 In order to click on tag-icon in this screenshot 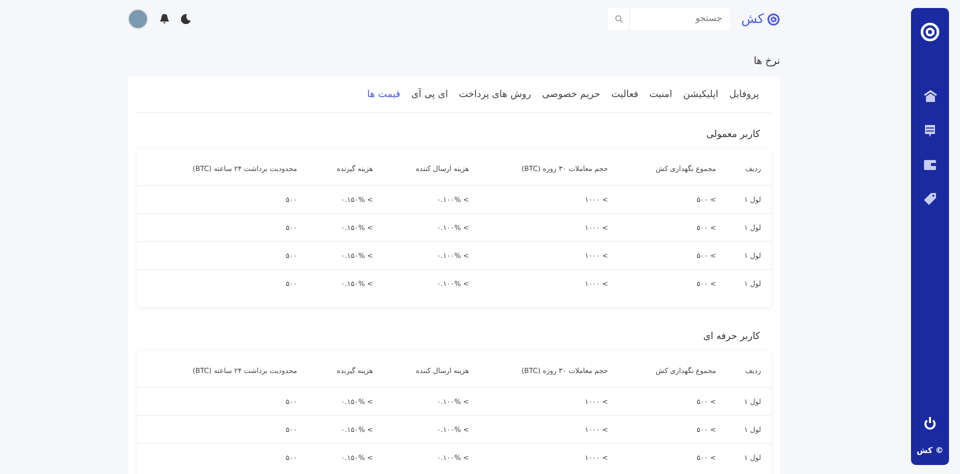, I will do `click(930, 199)`.